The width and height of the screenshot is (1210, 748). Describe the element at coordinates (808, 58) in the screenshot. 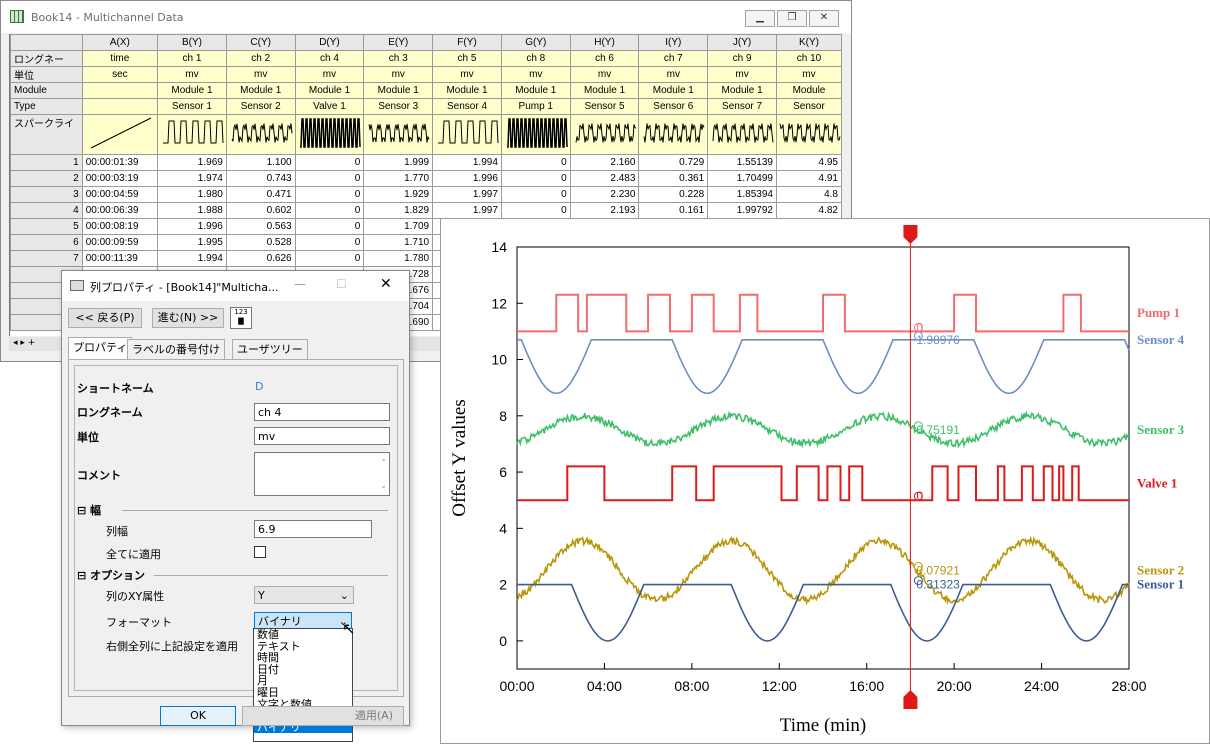

I see `label-cell: ch 10` at that location.